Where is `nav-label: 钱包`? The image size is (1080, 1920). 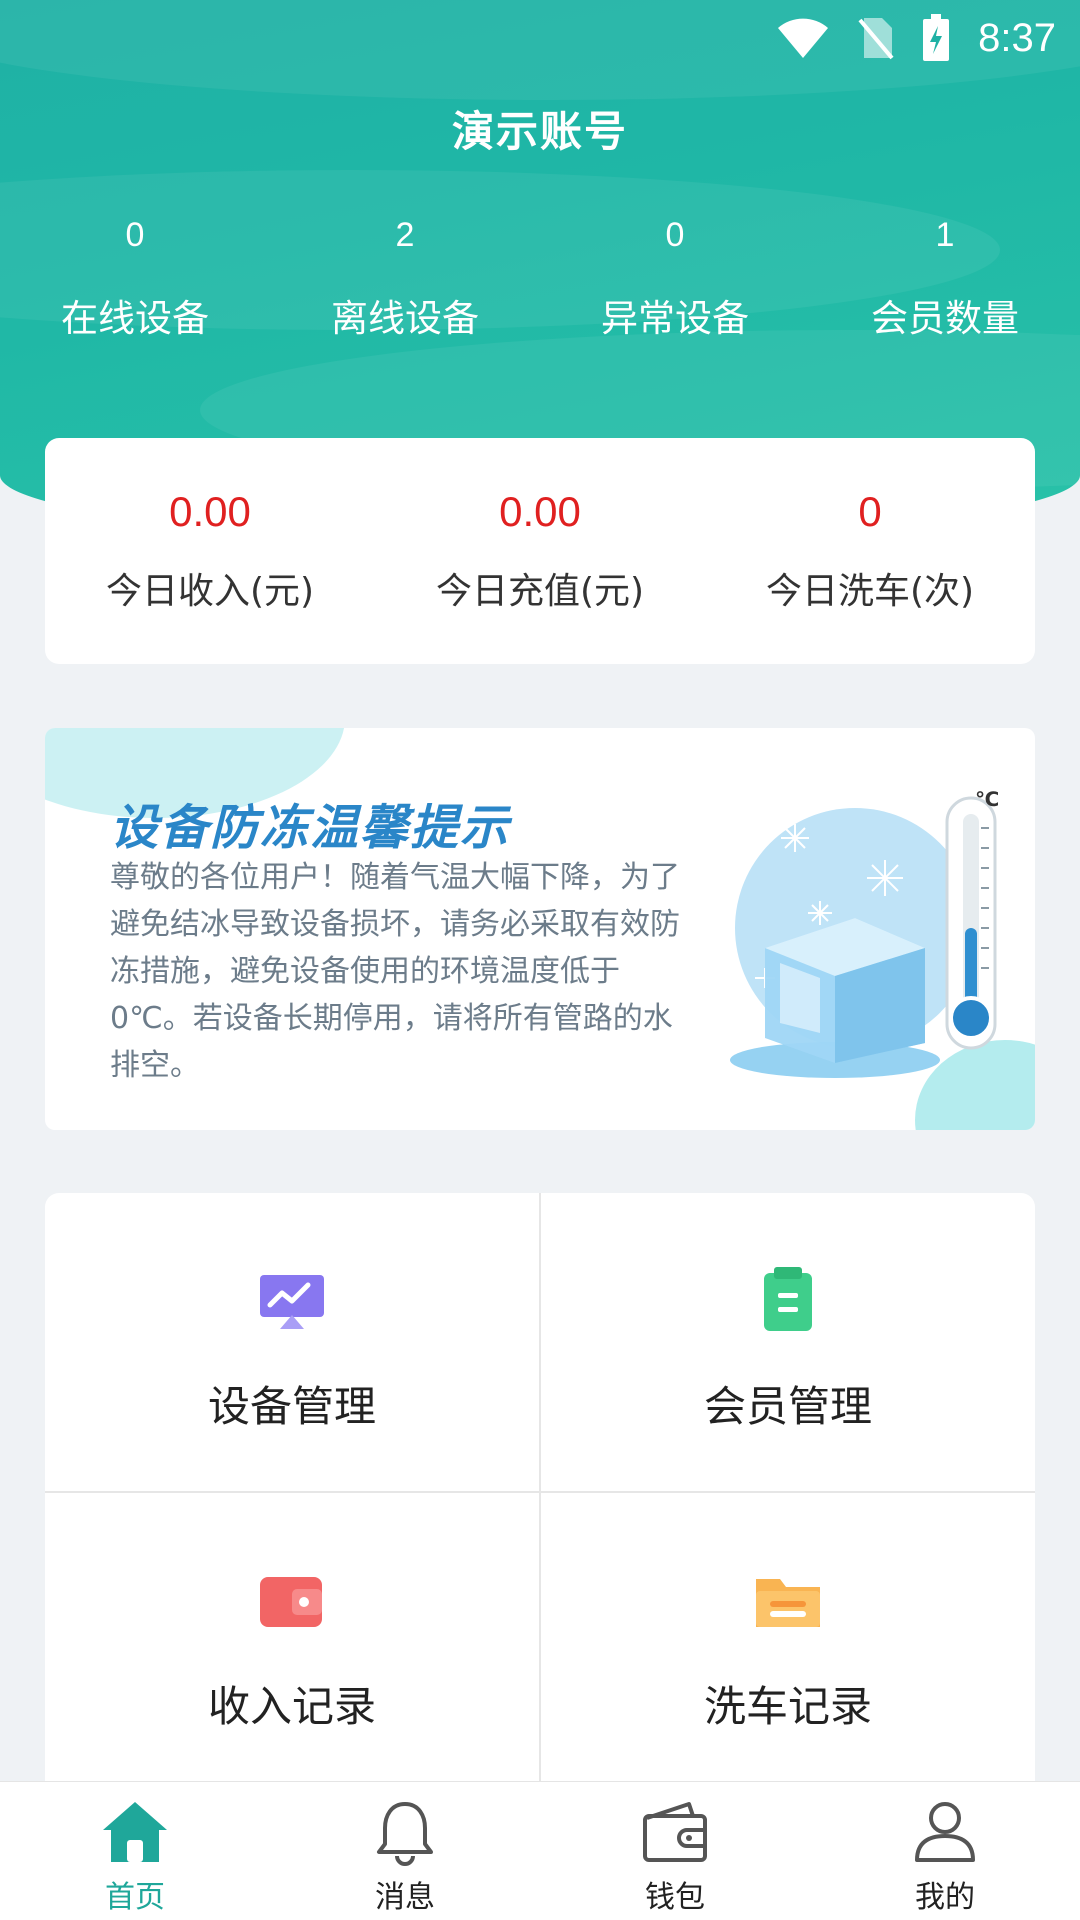
nav-label: 钱包 is located at coordinates (675, 1897).